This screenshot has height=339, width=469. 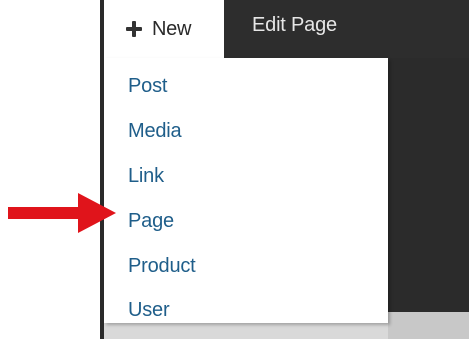 I want to click on menu-item-page: Page, so click(x=151, y=221).